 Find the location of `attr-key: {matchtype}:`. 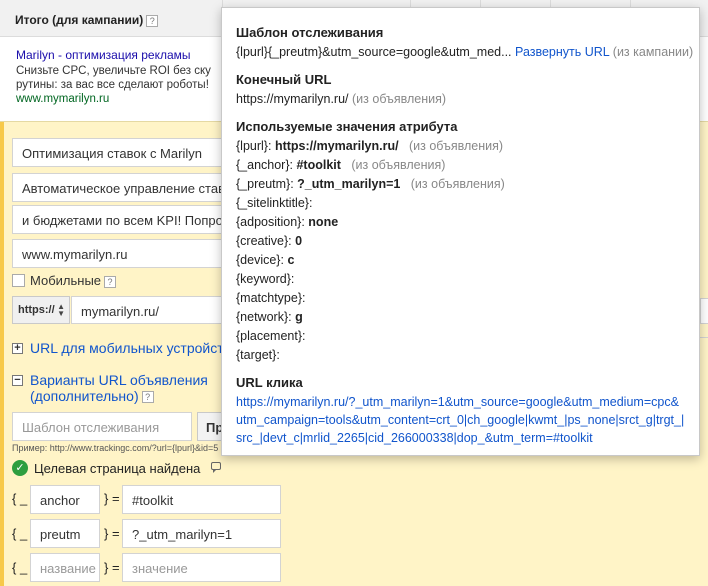

attr-key: {matchtype}: is located at coordinates (271, 298).